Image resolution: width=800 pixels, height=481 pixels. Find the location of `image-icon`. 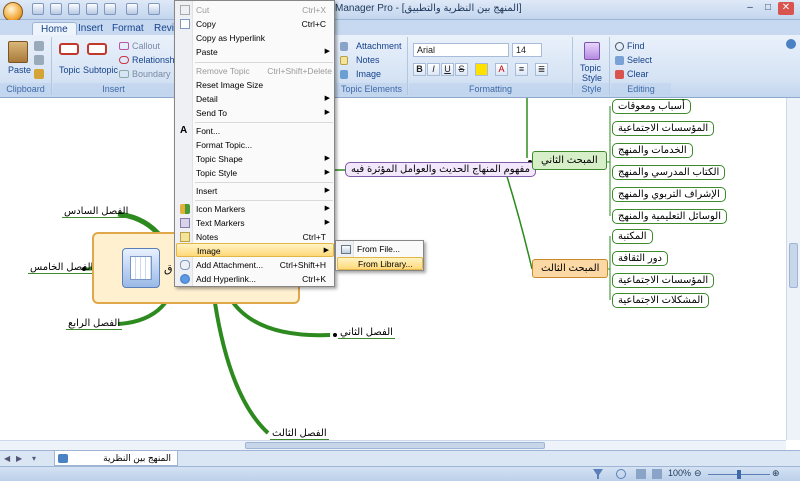

image-icon is located at coordinates (344, 74).